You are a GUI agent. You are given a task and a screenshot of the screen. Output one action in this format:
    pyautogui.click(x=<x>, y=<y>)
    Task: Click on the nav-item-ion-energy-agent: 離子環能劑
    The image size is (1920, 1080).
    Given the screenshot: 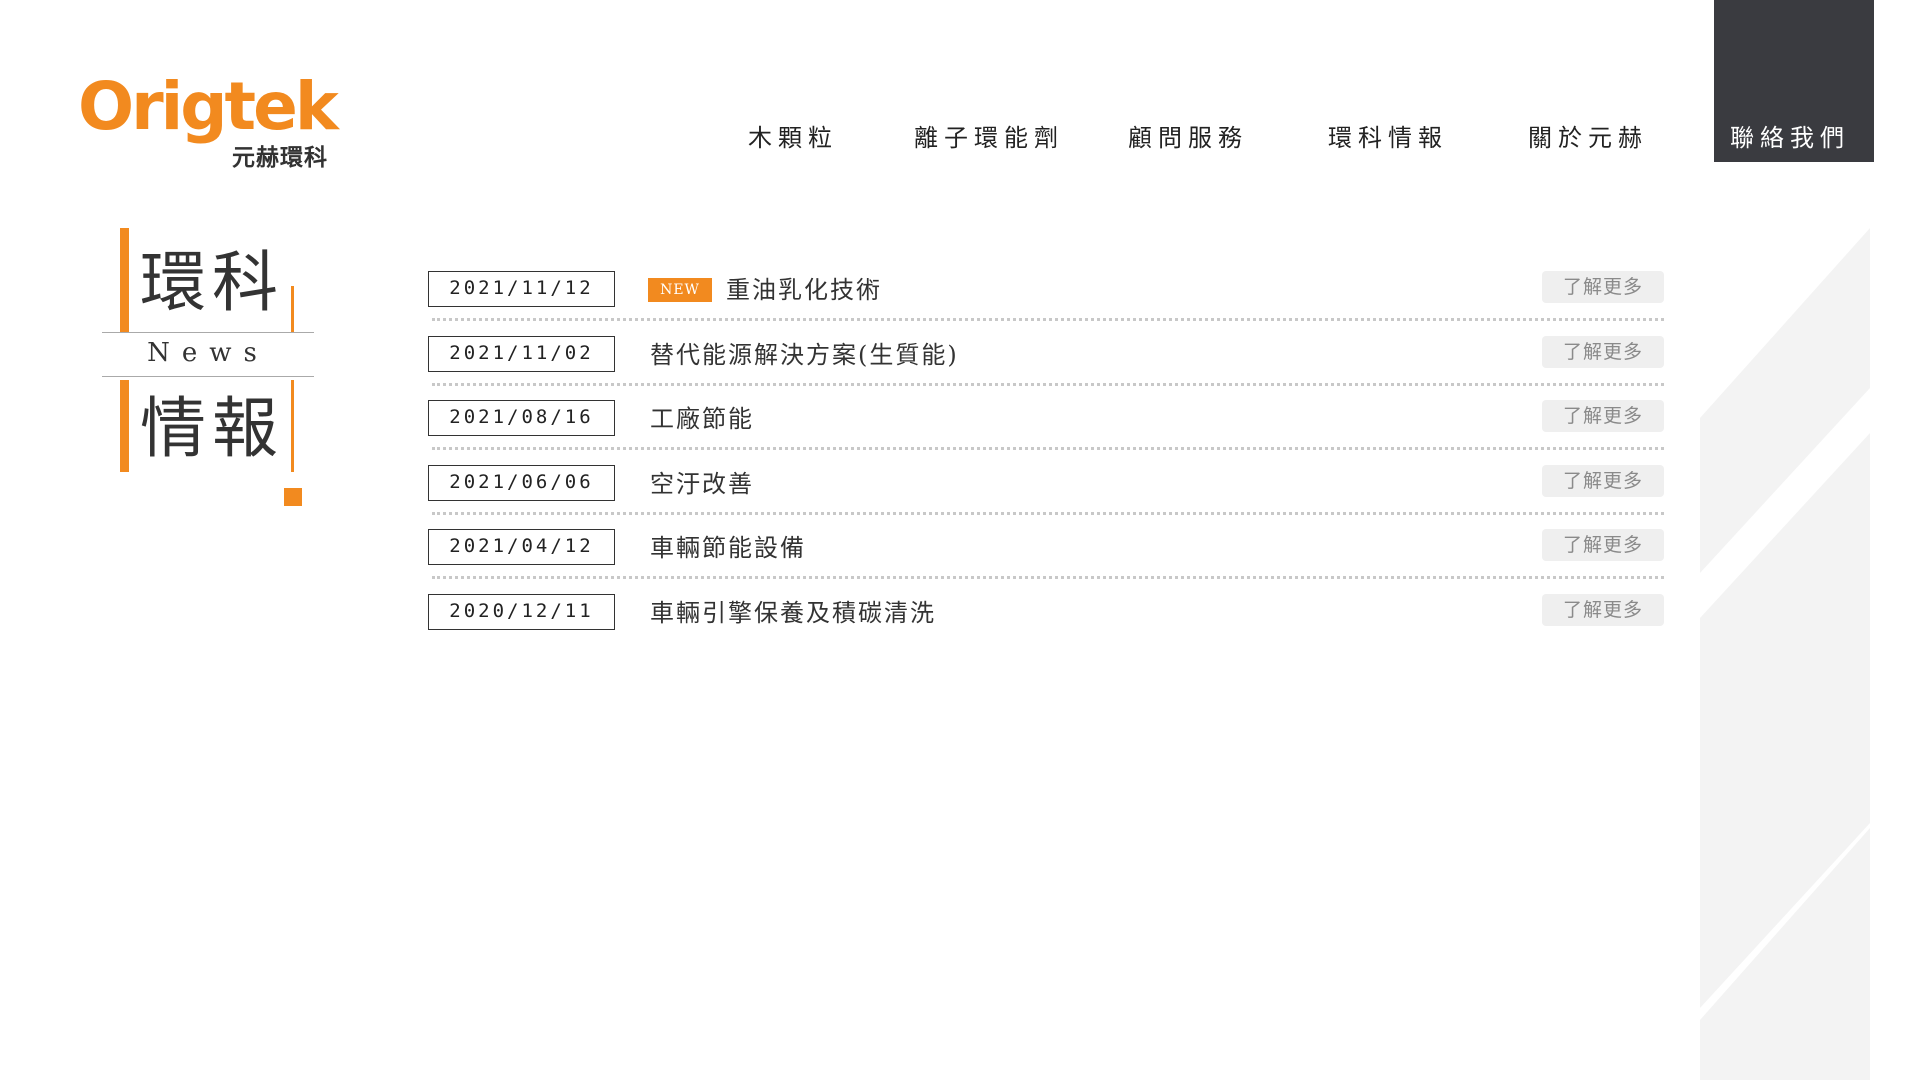 What is the action you would take?
    pyautogui.click(x=989, y=135)
    